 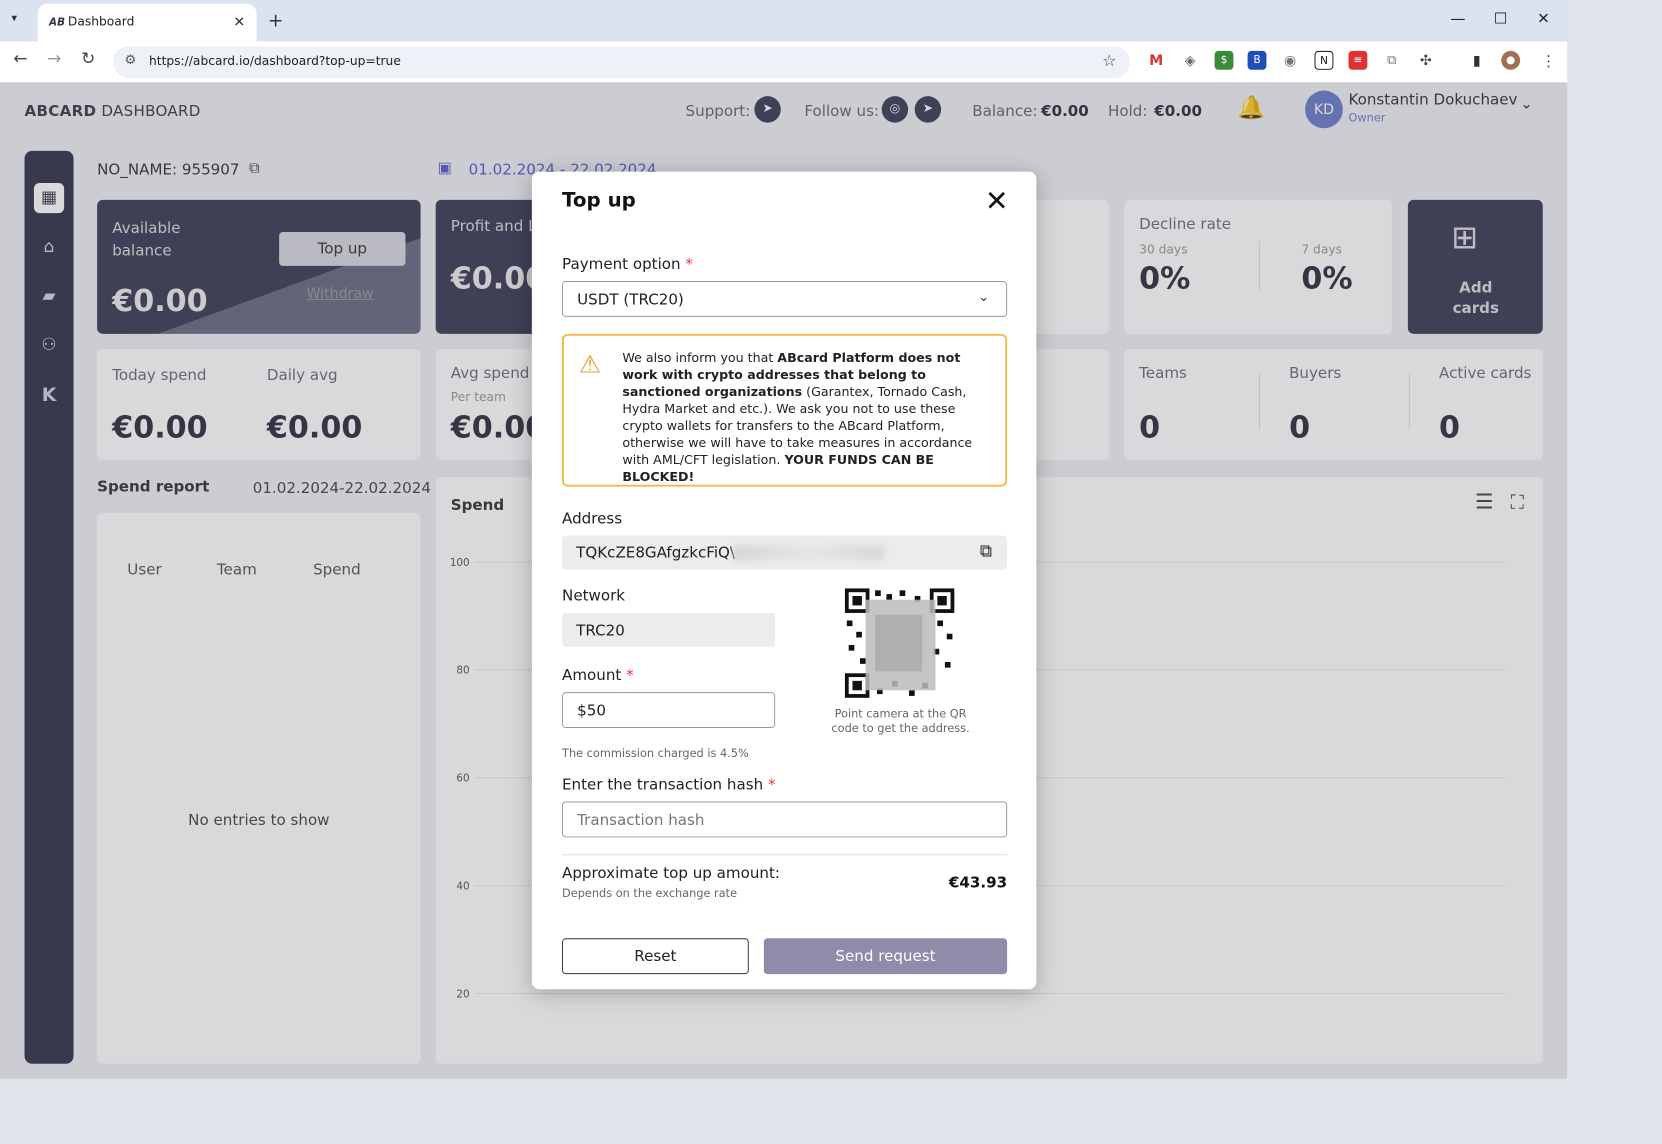 What do you see at coordinates (1109, 61) in the screenshot?
I see `bookmark-star-icon: ☆` at bounding box center [1109, 61].